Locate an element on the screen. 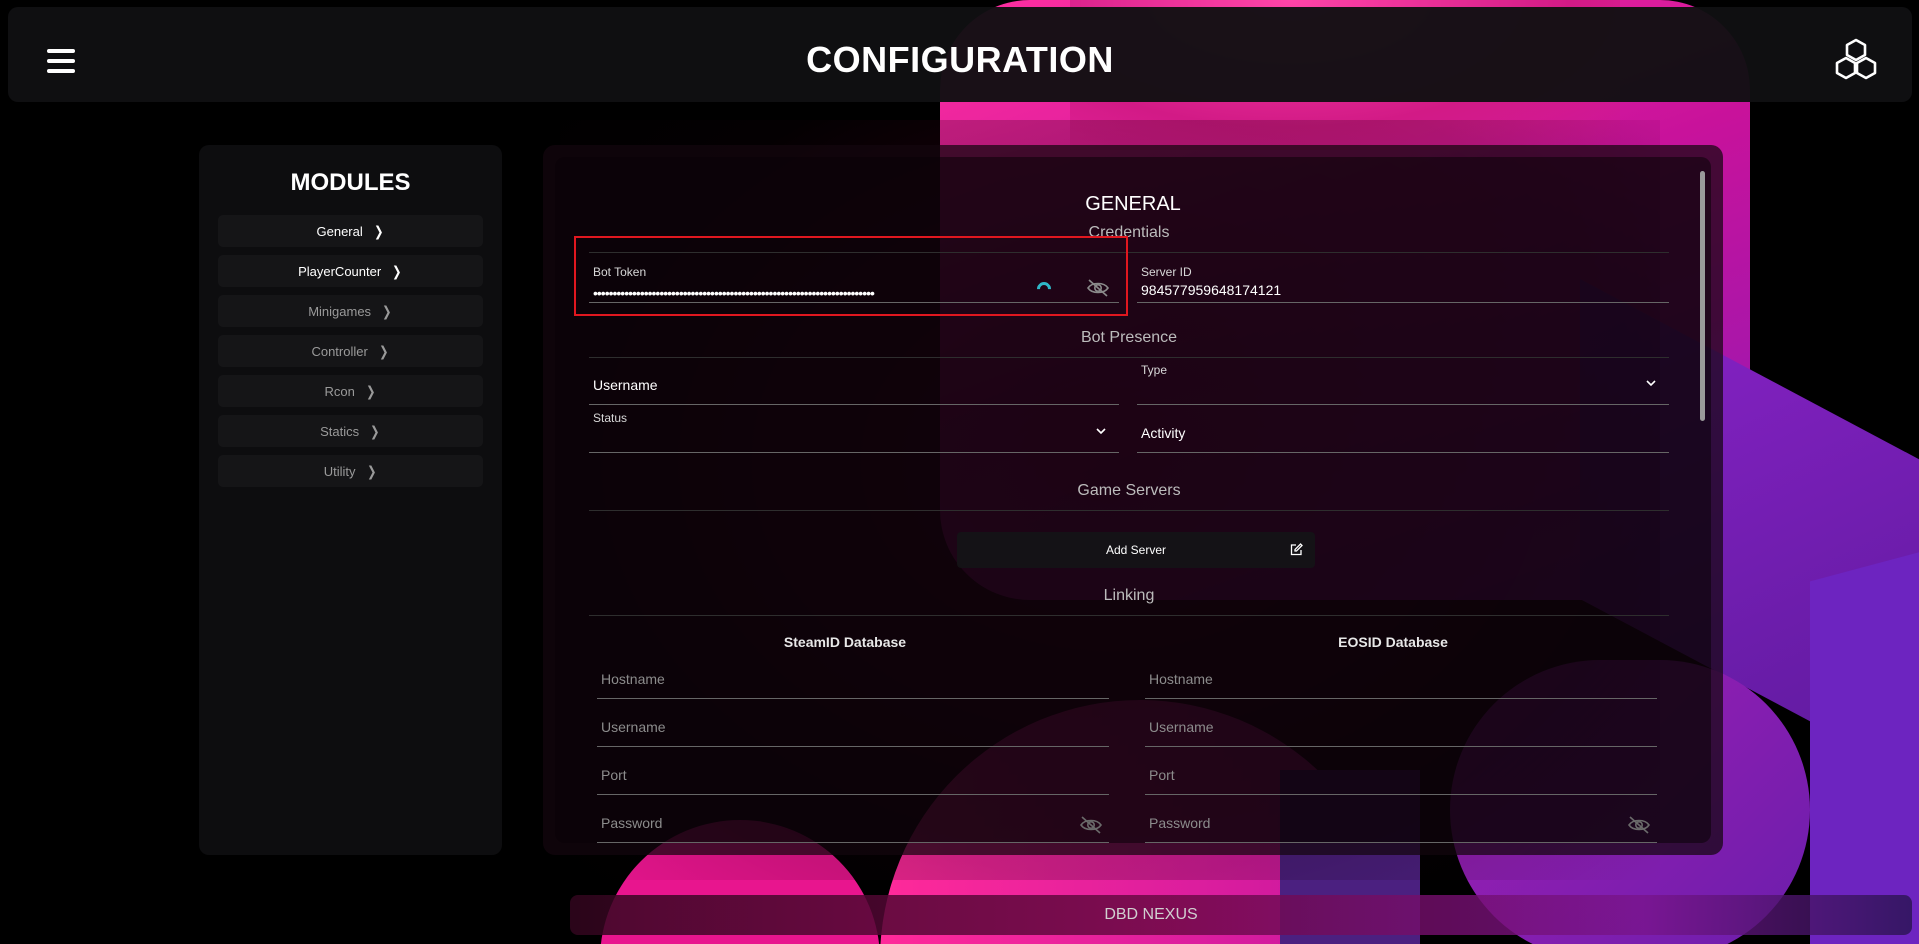  eos-password-input: Password is located at coordinates (1401, 822).